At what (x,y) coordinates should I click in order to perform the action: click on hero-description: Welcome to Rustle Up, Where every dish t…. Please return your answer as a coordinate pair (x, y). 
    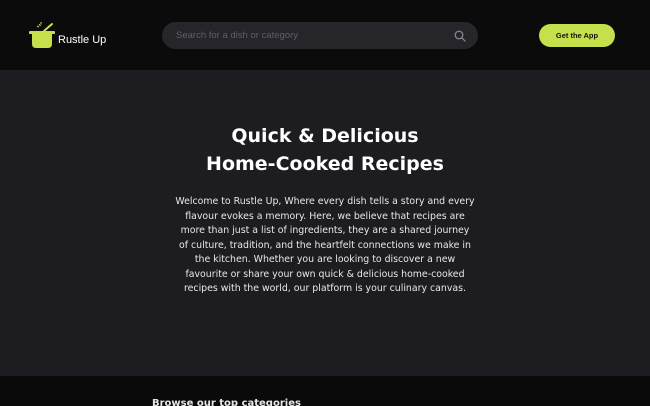
    Looking at the image, I should click on (325, 245).